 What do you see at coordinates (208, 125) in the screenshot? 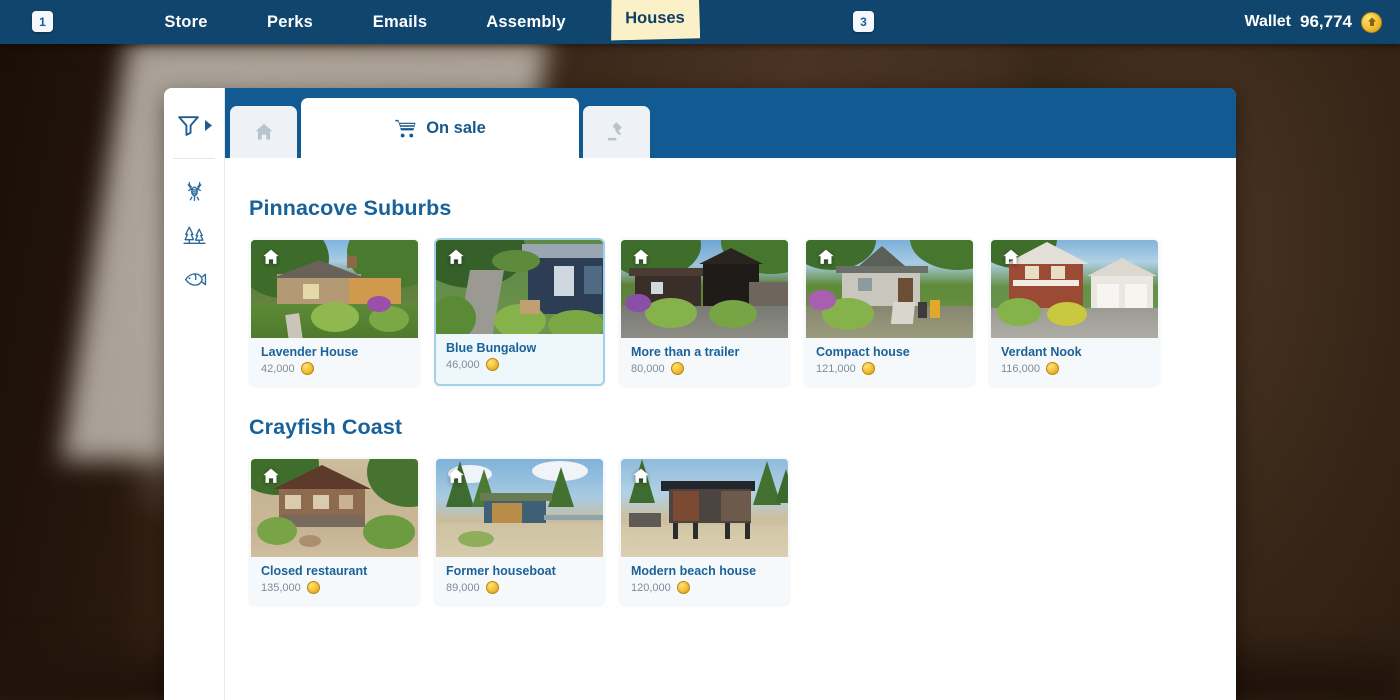
I see `caret-right-icon` at bounding box center [208, 125].